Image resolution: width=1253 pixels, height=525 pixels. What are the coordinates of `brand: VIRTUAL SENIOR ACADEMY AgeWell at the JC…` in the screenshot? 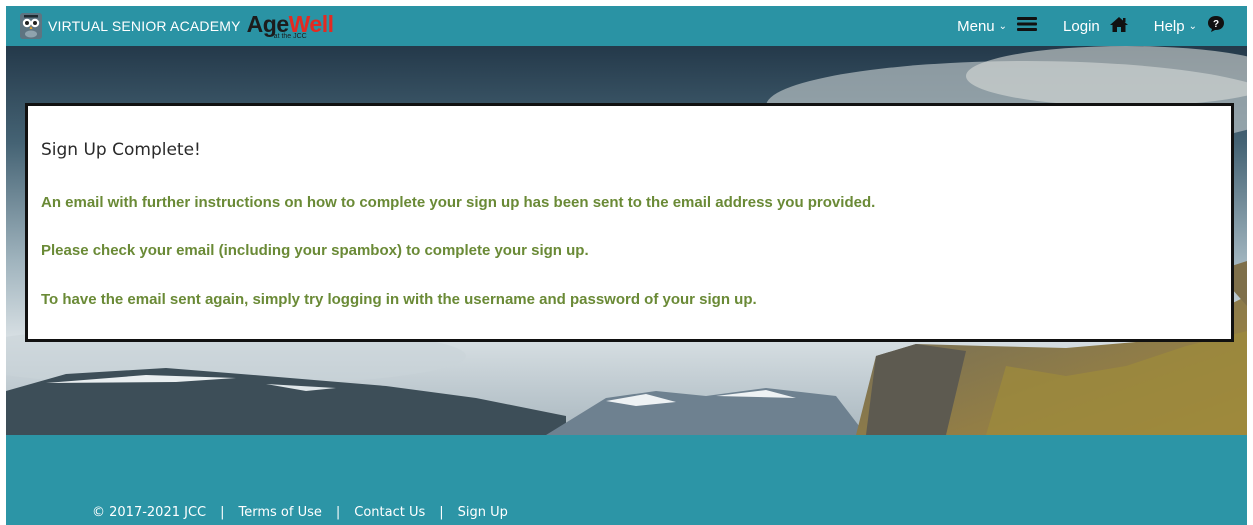 It's located at (177, 26).